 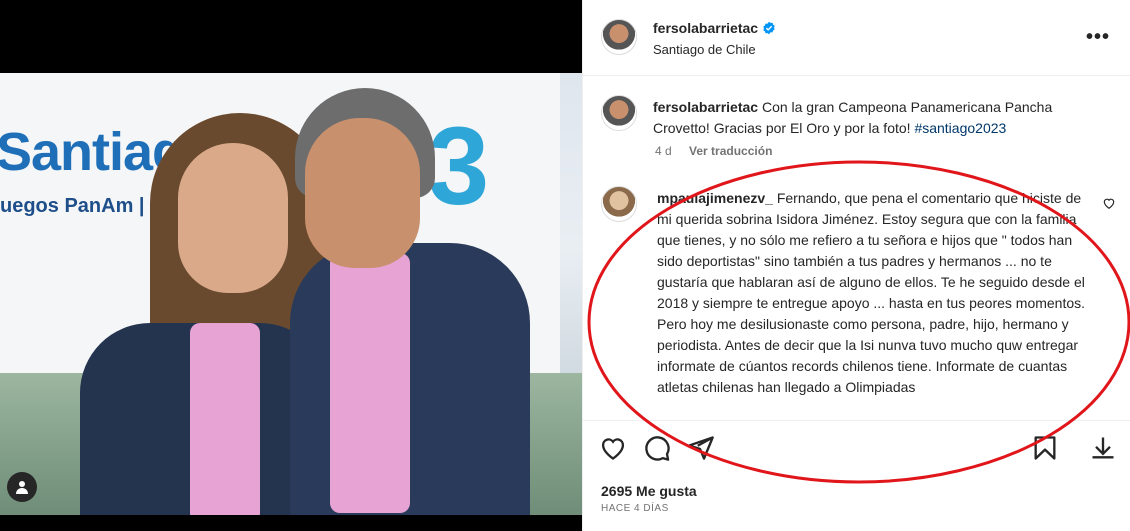 I want to click on save-button, so click(x=1045, y=448).